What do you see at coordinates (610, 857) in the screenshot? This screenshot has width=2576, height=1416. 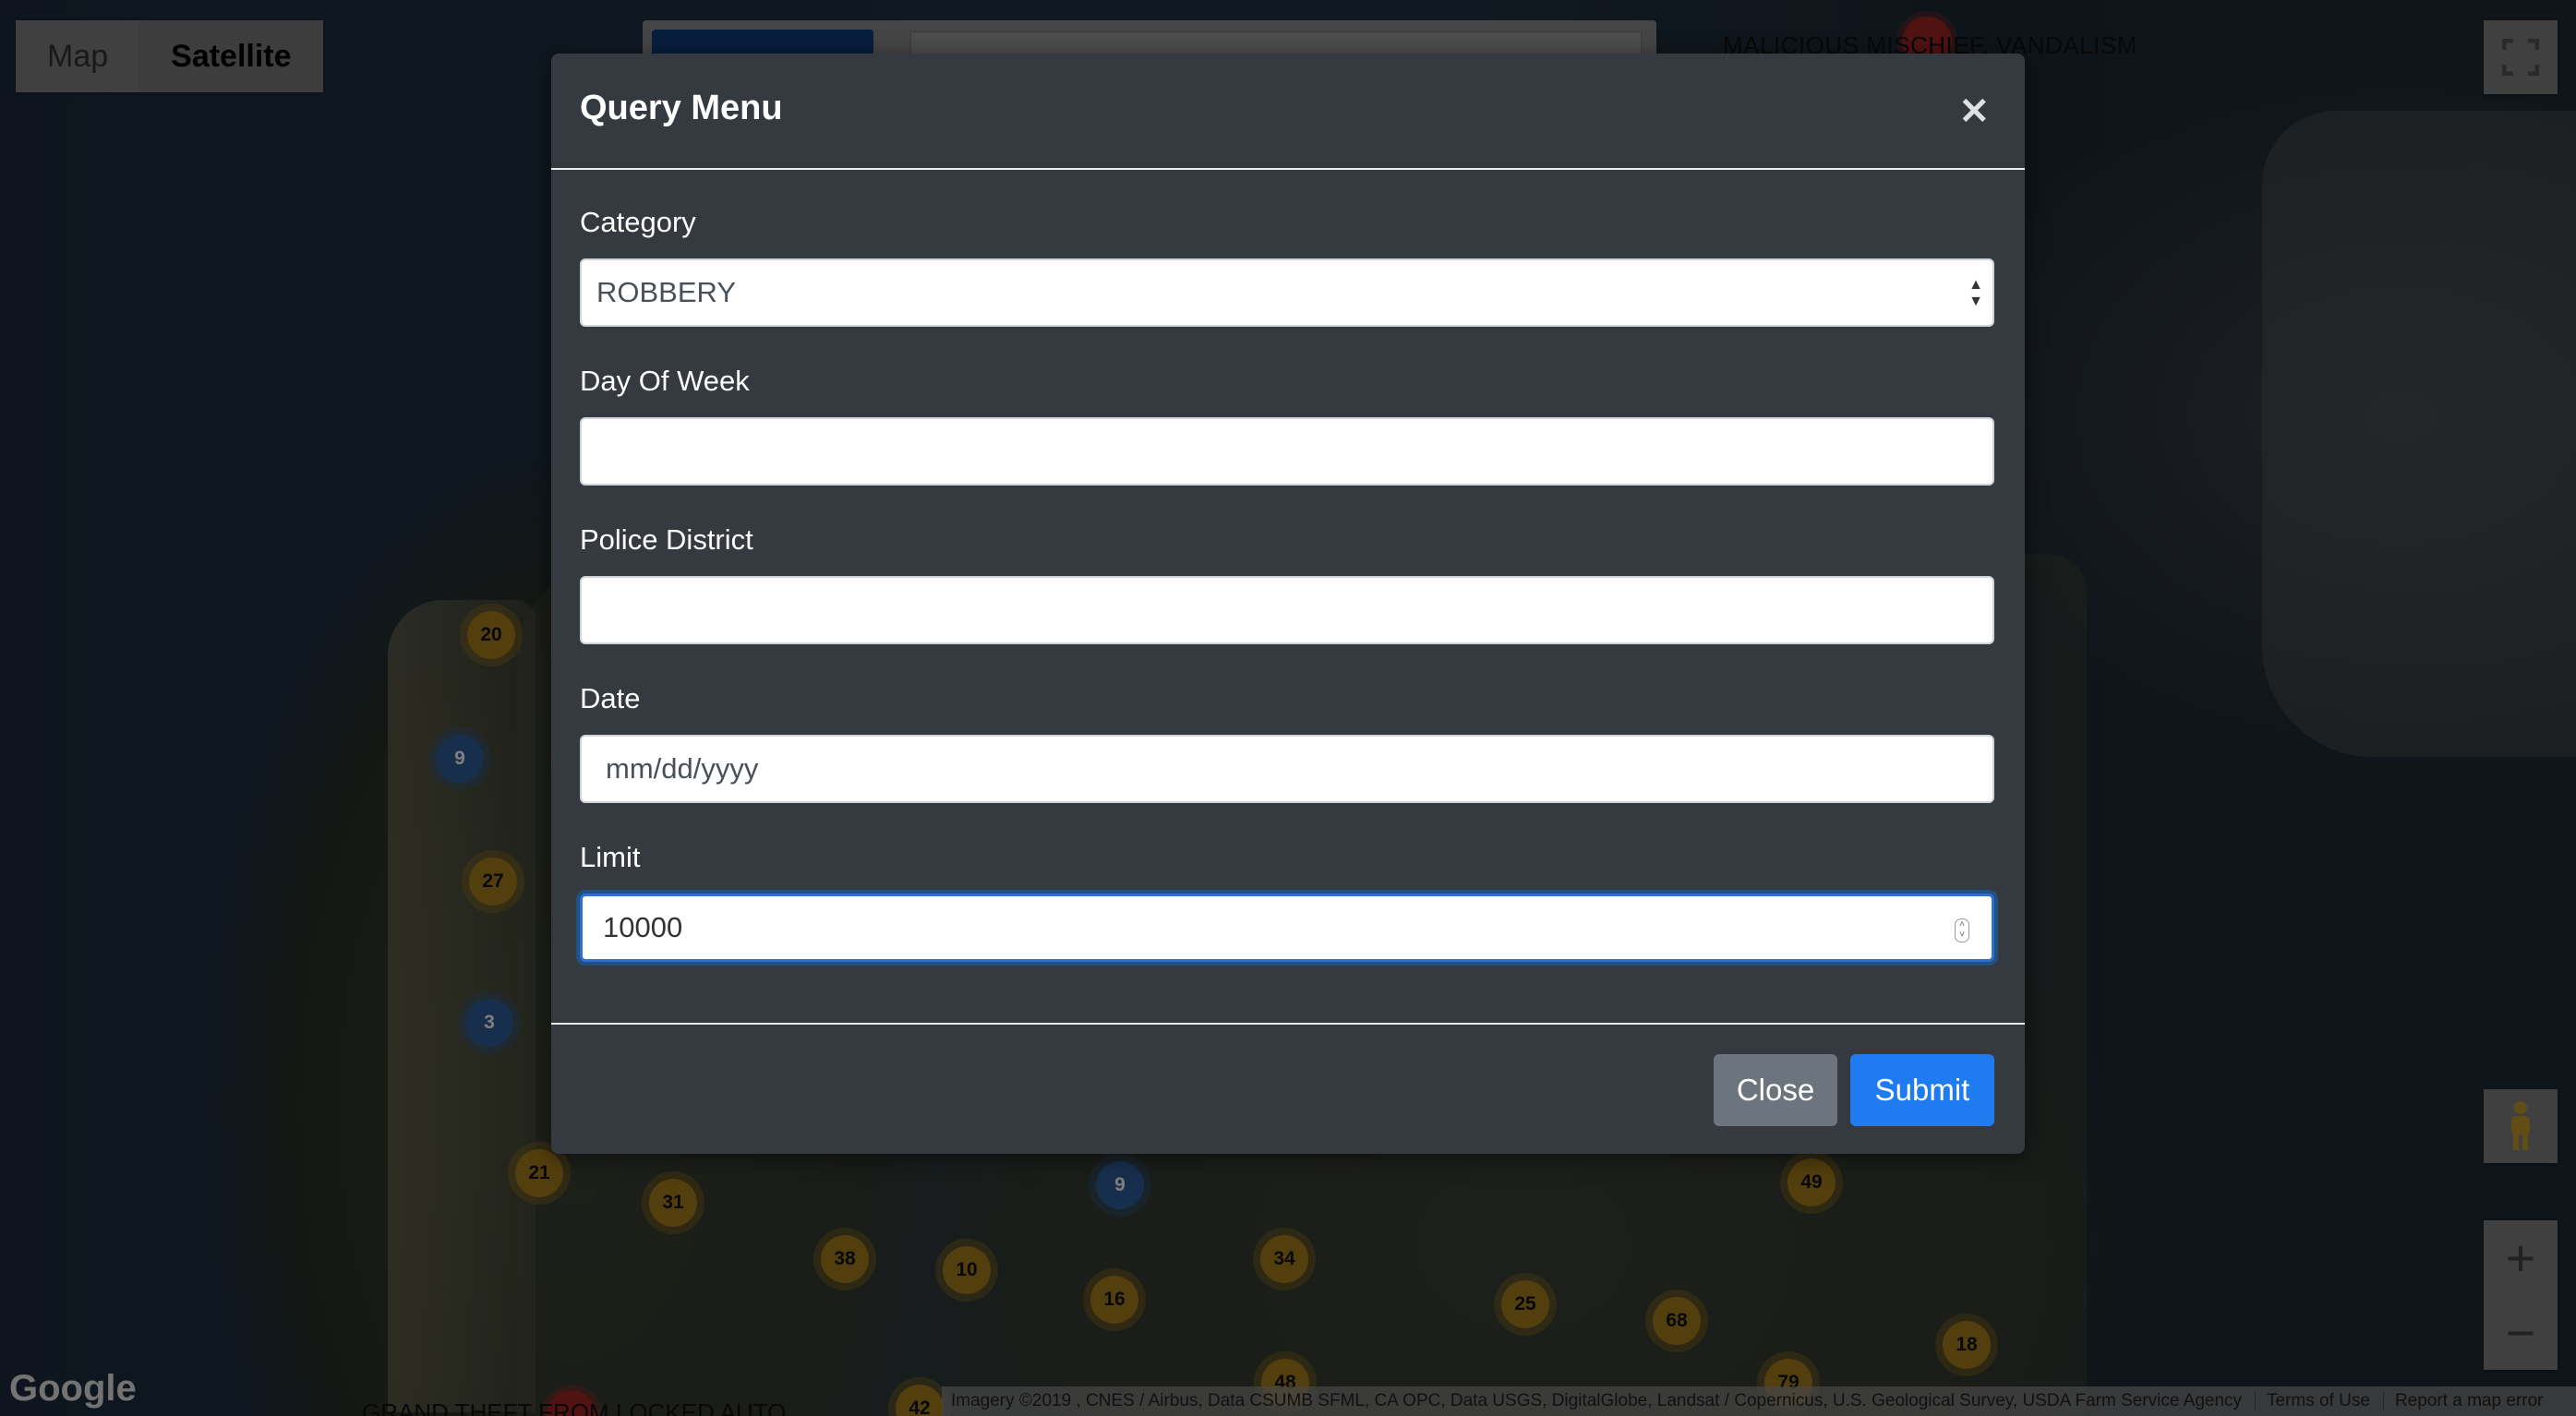 I see `limit-label: Limit` at bounding box center [610, 857].